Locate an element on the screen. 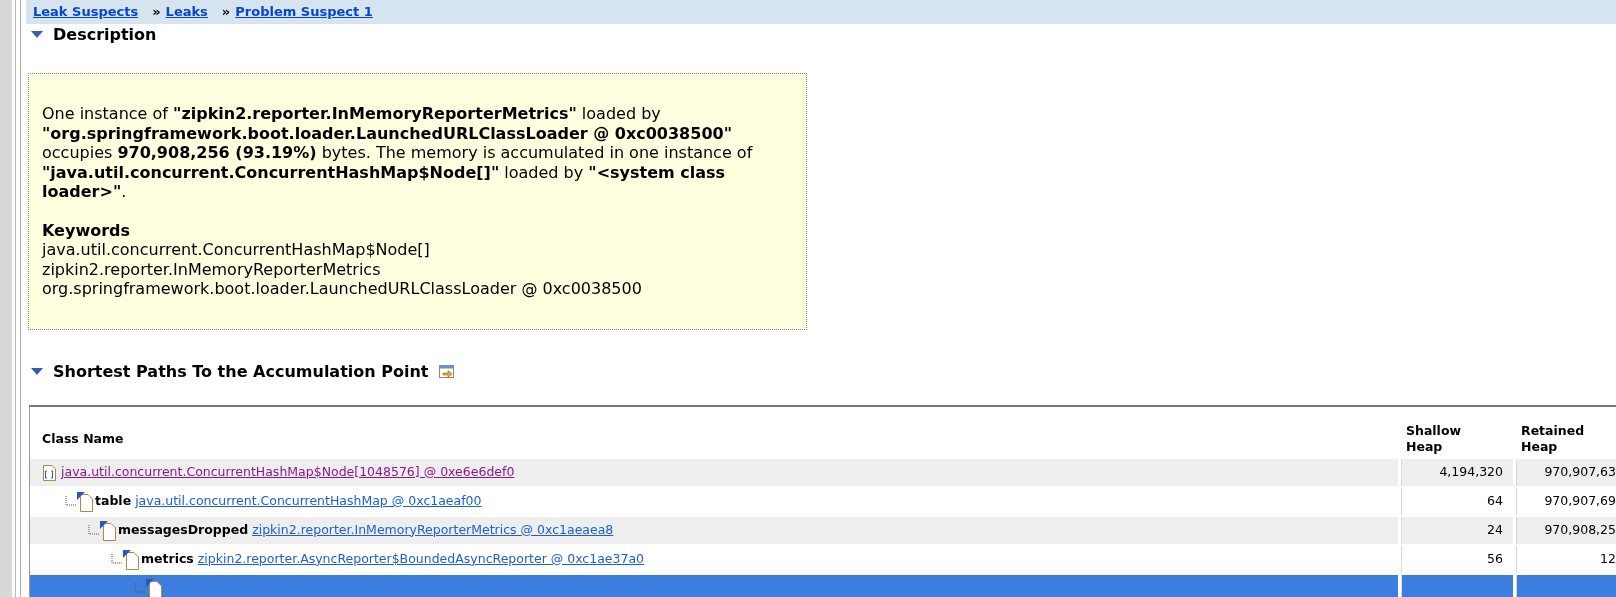  breadcrumb-link: Leak Suspects is located at coordinates (86, 12).